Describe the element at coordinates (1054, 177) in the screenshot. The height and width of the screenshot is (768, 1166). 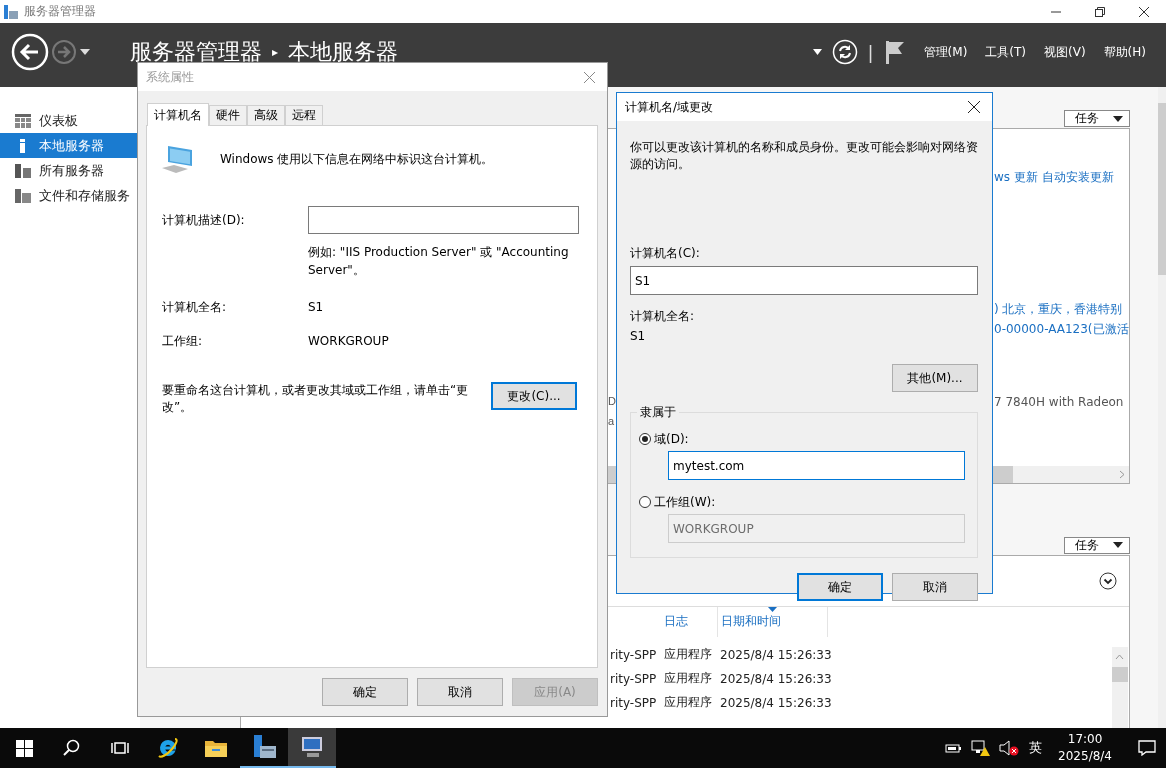
I see `property-link: ws 更新 自动安装更新` at that location.